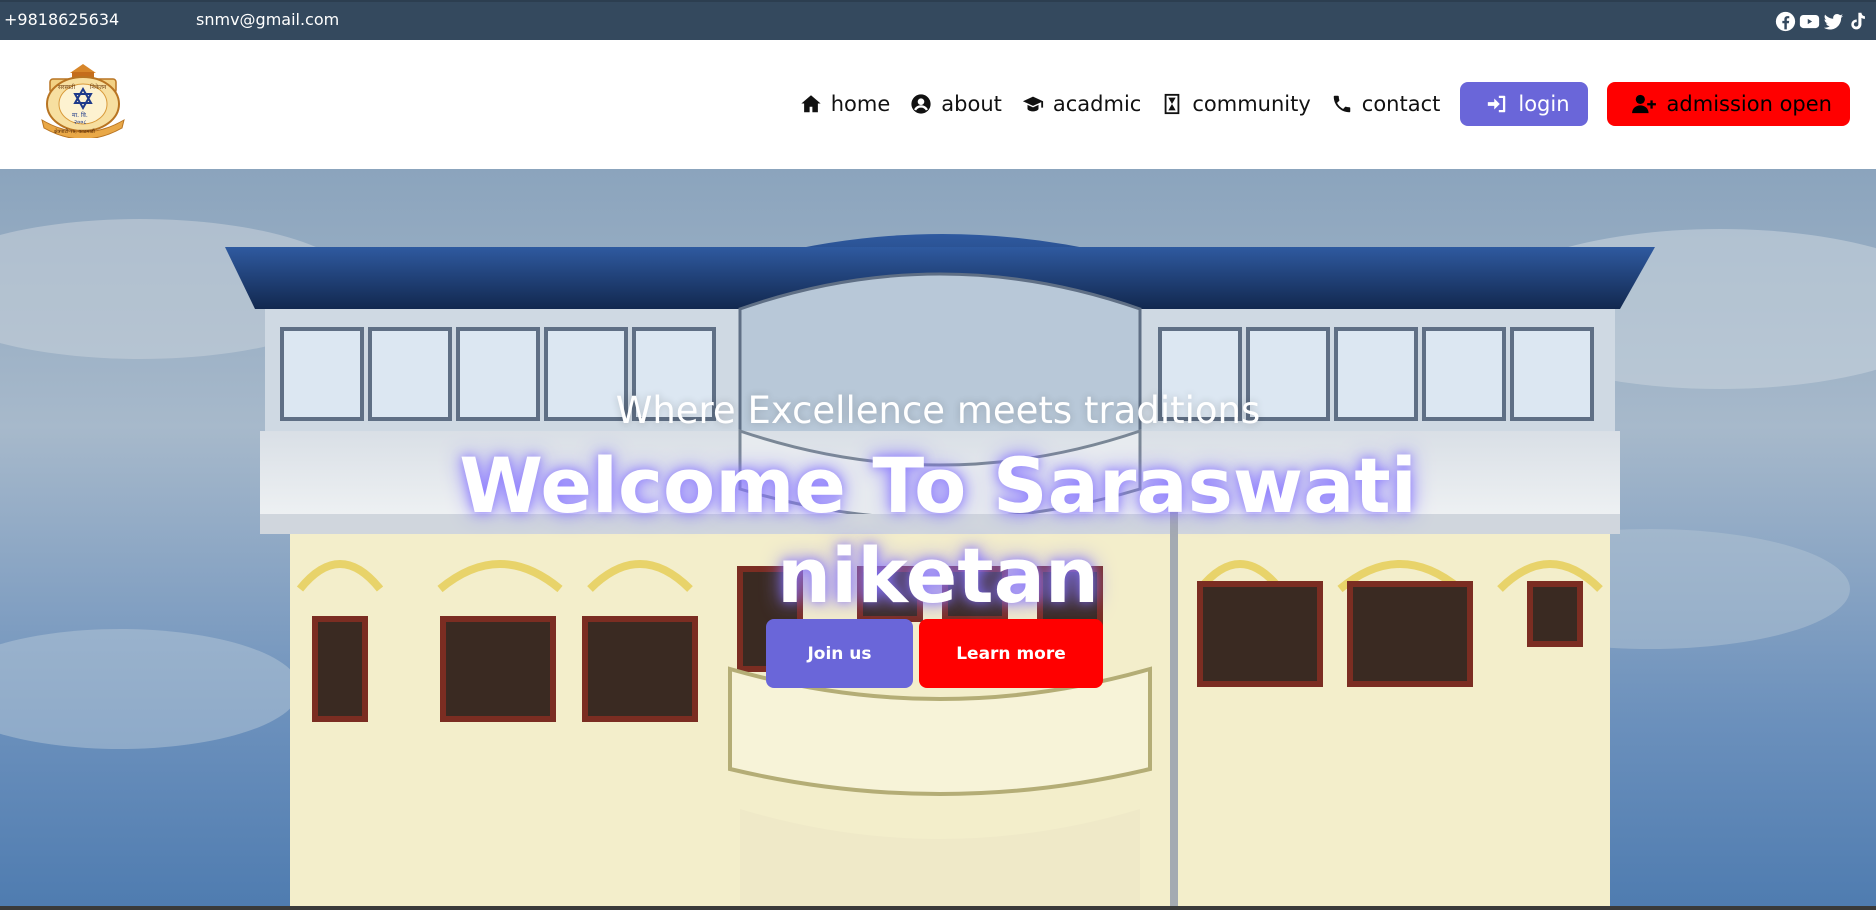 The image size is (1876, 910). I want to click on admission-label: admission open, so click(1749, 104).